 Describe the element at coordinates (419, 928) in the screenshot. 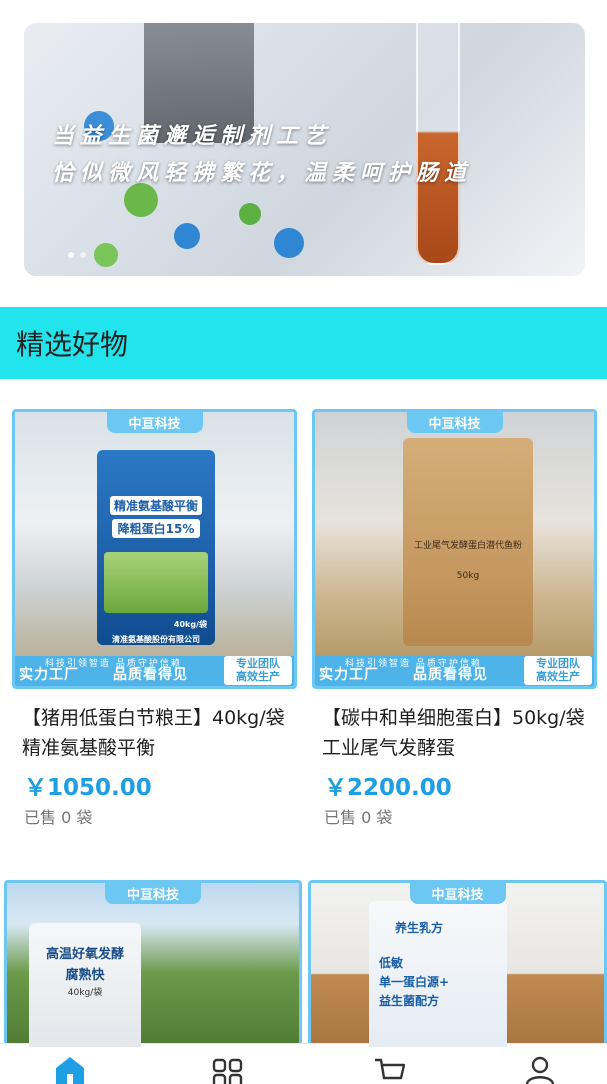

I see `bag-brand: 养生乳方` at that location.